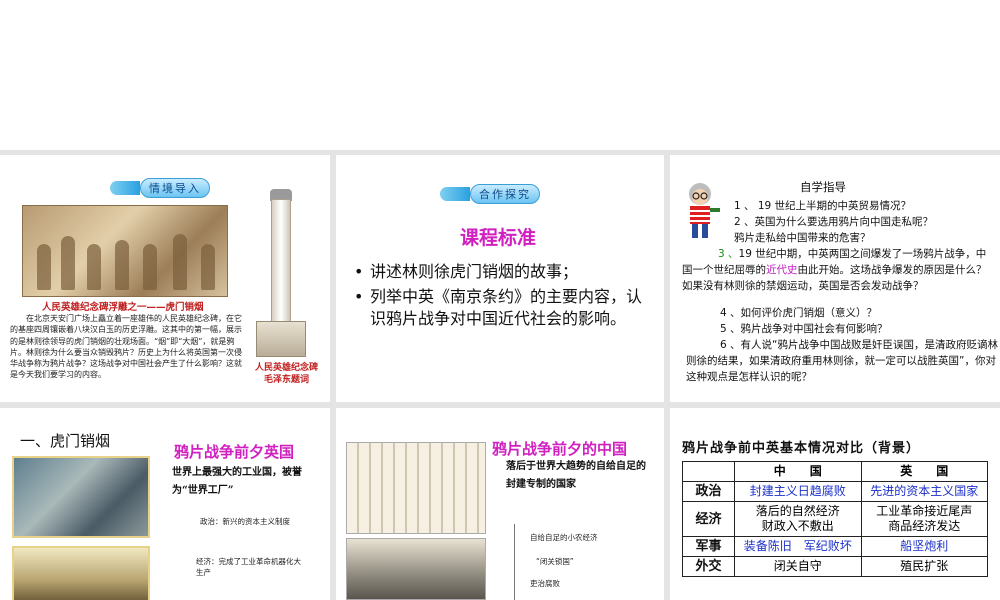 The image size is (1000, 600). I want to click on slide-title: 鸦片战争前夕英国, so click(234, 452).